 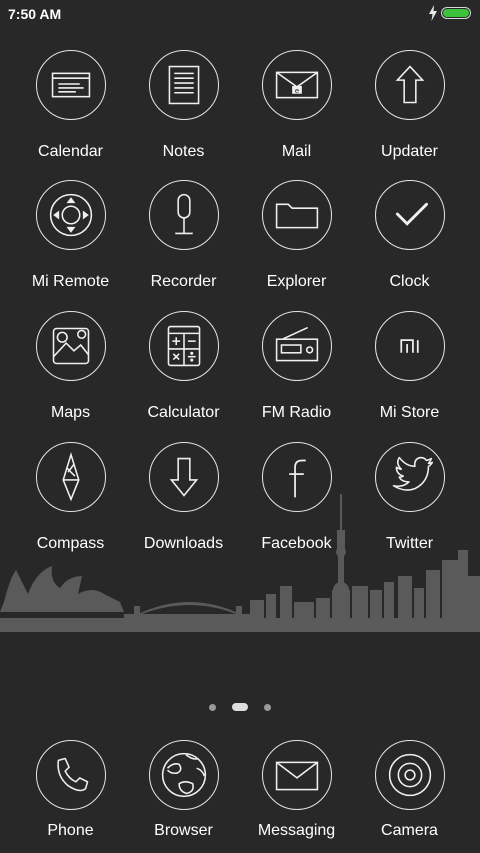 What do you see at coordinates (70, 281) in the screenshot?
I see `app-label: Mi Remote` at bounding box center [70, 281].